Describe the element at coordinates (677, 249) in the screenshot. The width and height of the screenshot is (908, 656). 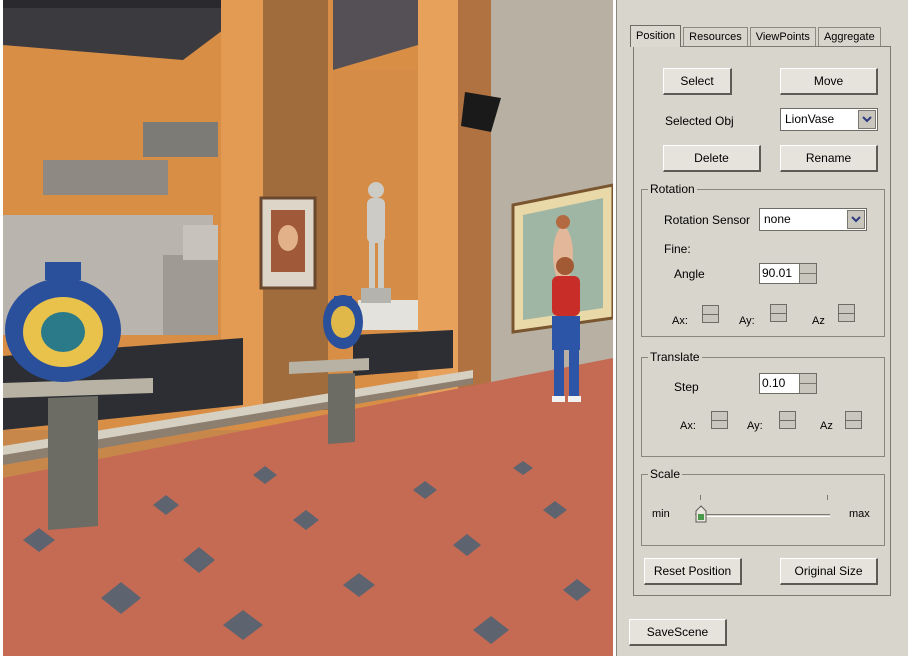
I see `fine-label: Fine:` at that location.